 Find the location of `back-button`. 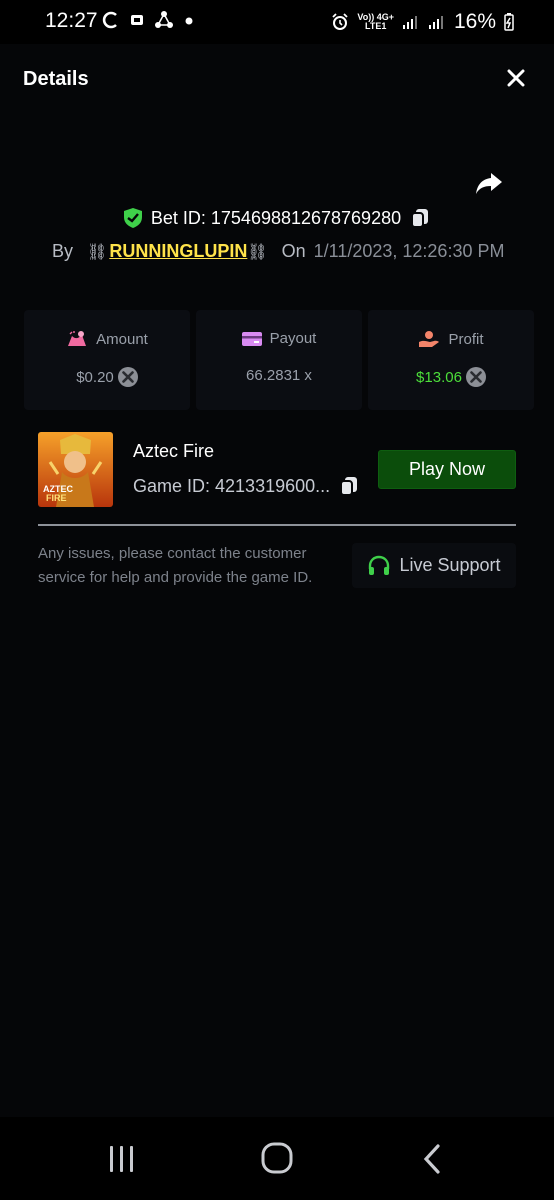

back-button is located at coordinates (433, 1159).